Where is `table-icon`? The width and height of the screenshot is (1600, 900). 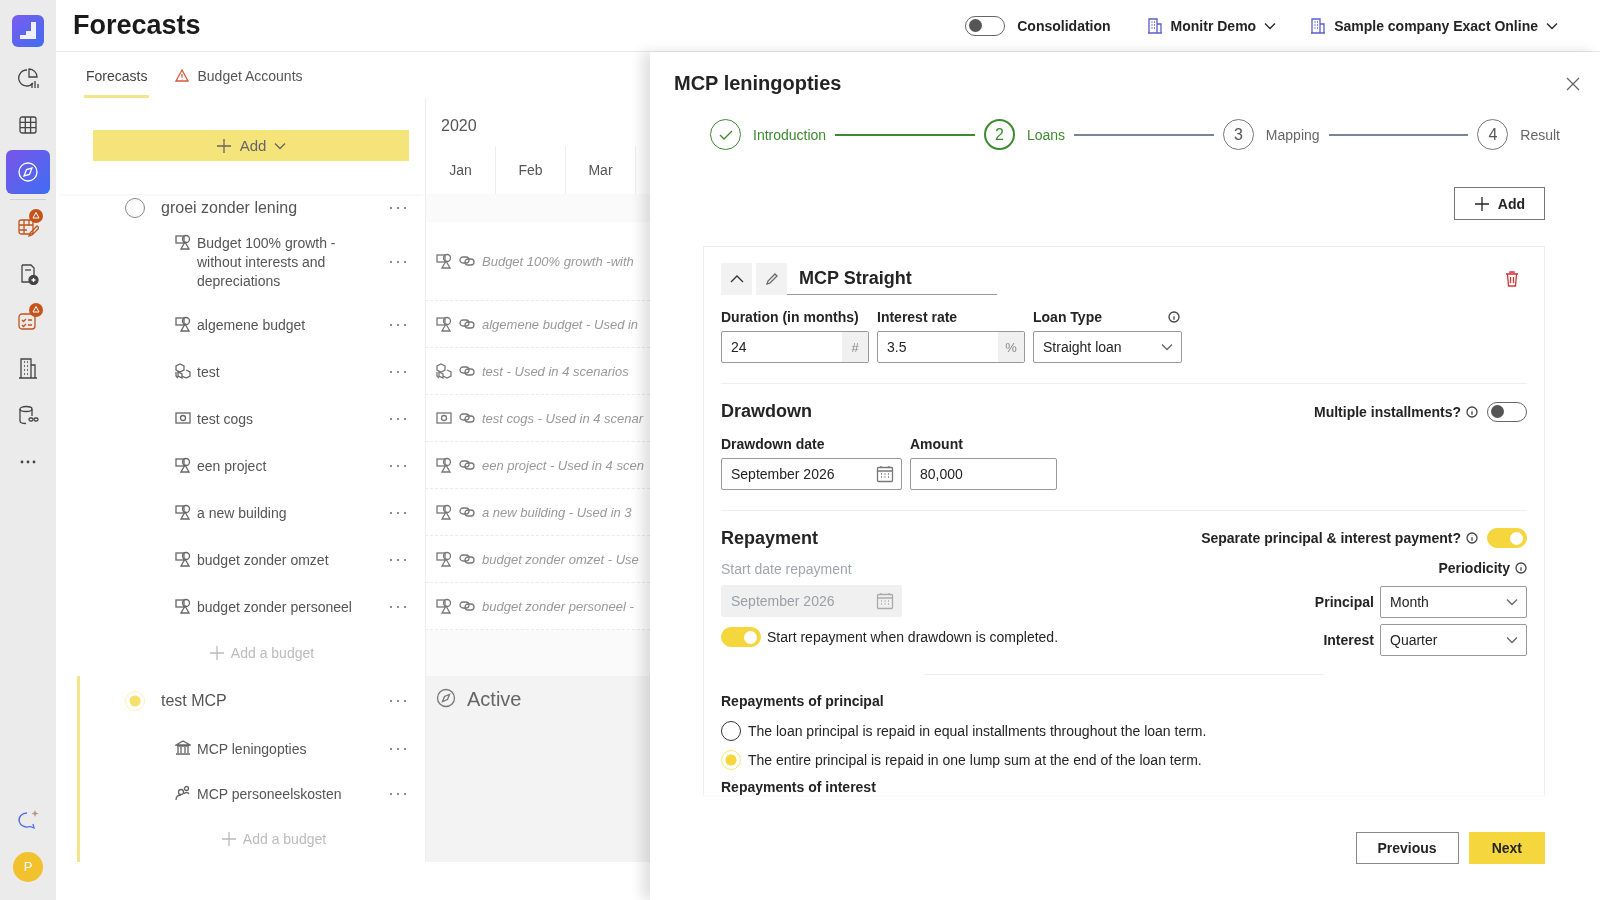 table-icon is located at coordinates (28, 124).